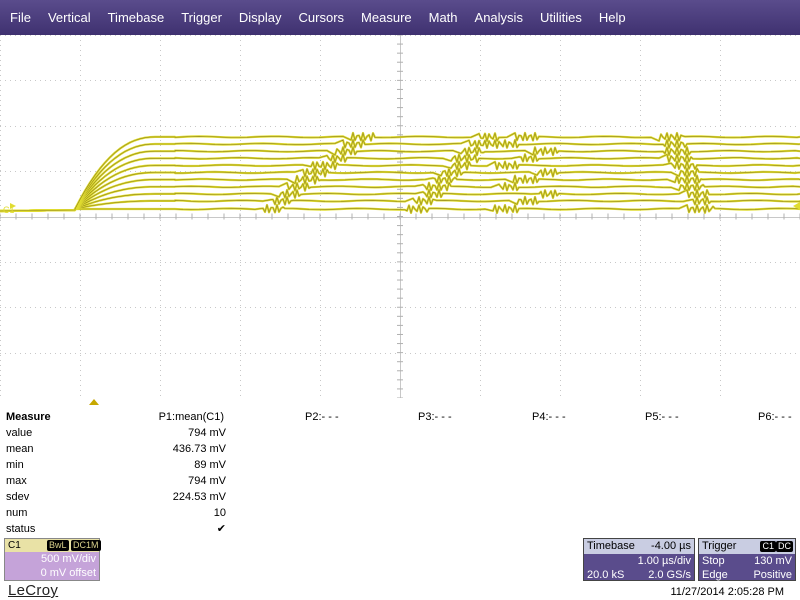 The height and width of the screenshot is (600, 800). Describe the element at coordinates (199, 449) in the screenshot. I see `measure-row-value: 436.73 mV` at that location.